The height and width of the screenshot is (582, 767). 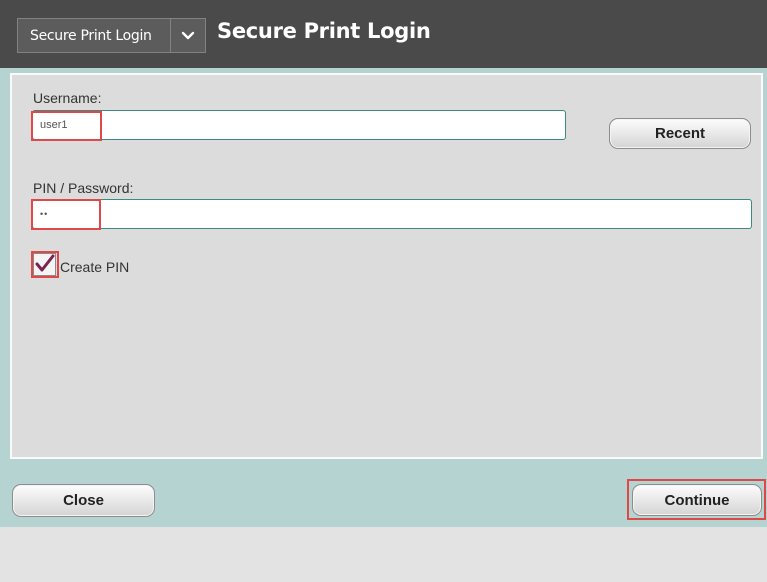 I want to click on username-label: Username:, so click(x=67, y=98).